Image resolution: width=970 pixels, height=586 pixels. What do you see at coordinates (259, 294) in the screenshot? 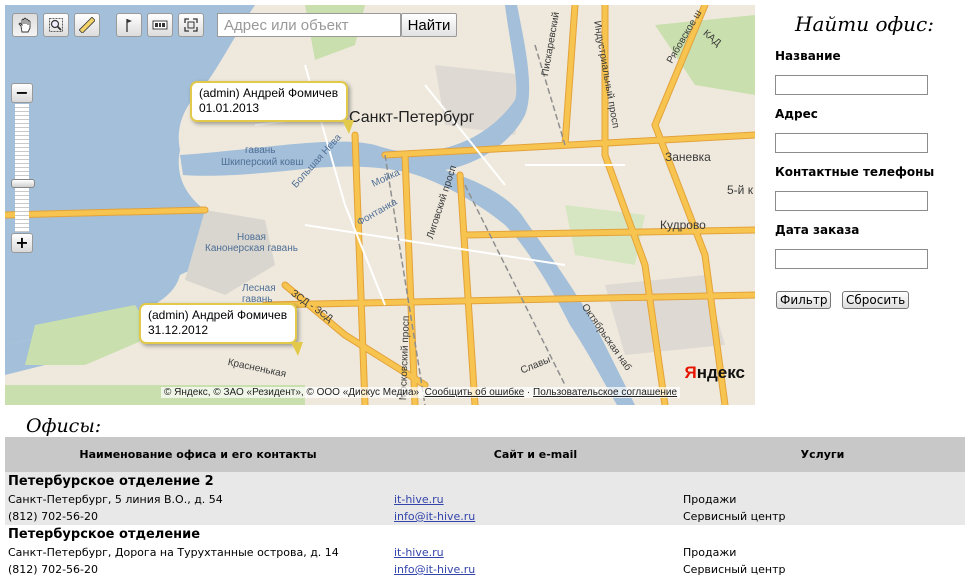
I see `map-label-forest-harbor: Лесная гавань` at bounding box center [259, 294].